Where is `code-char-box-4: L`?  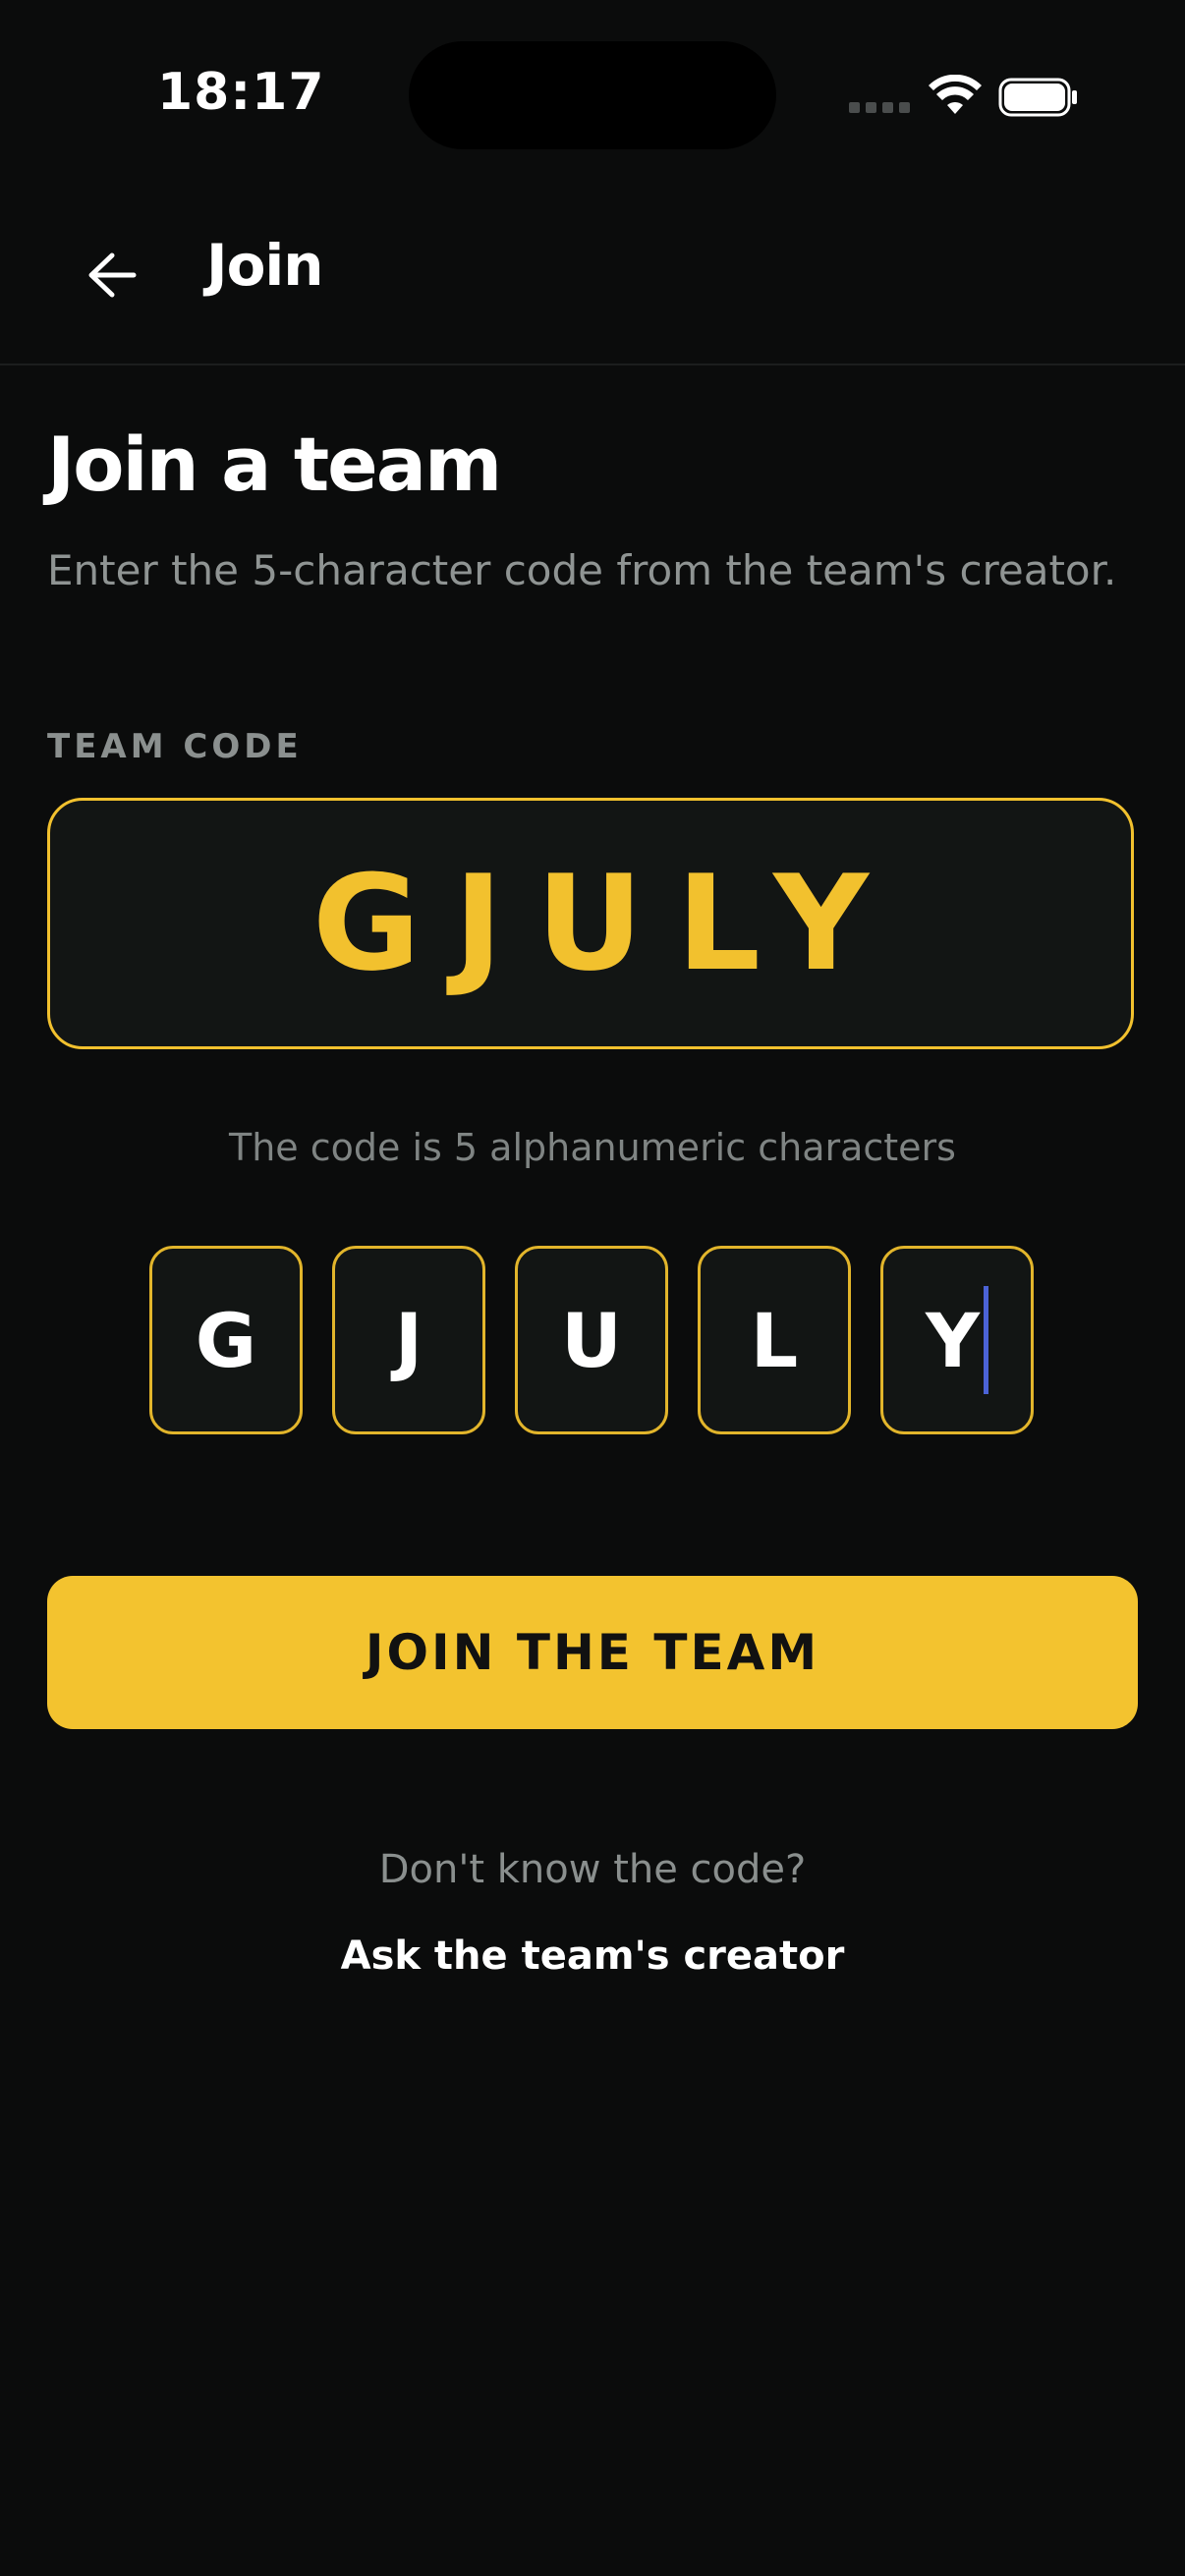
code-char-box-4: L is located at coordinates (775, 1340).